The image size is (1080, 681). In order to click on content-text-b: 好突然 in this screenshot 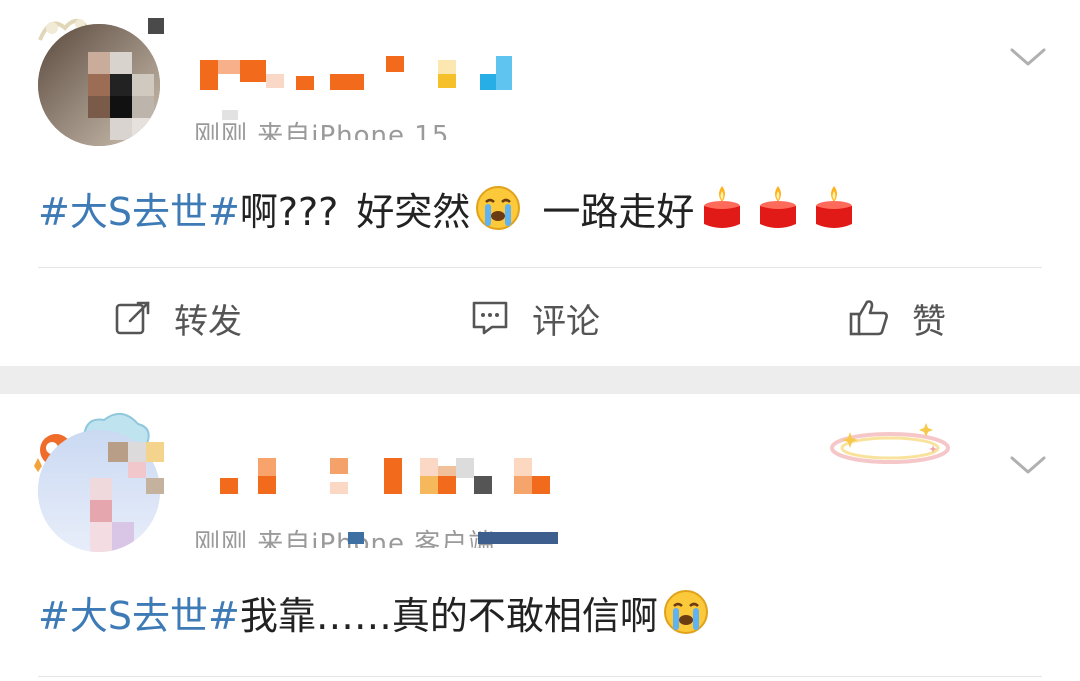, I will do `click(413, 211)`.